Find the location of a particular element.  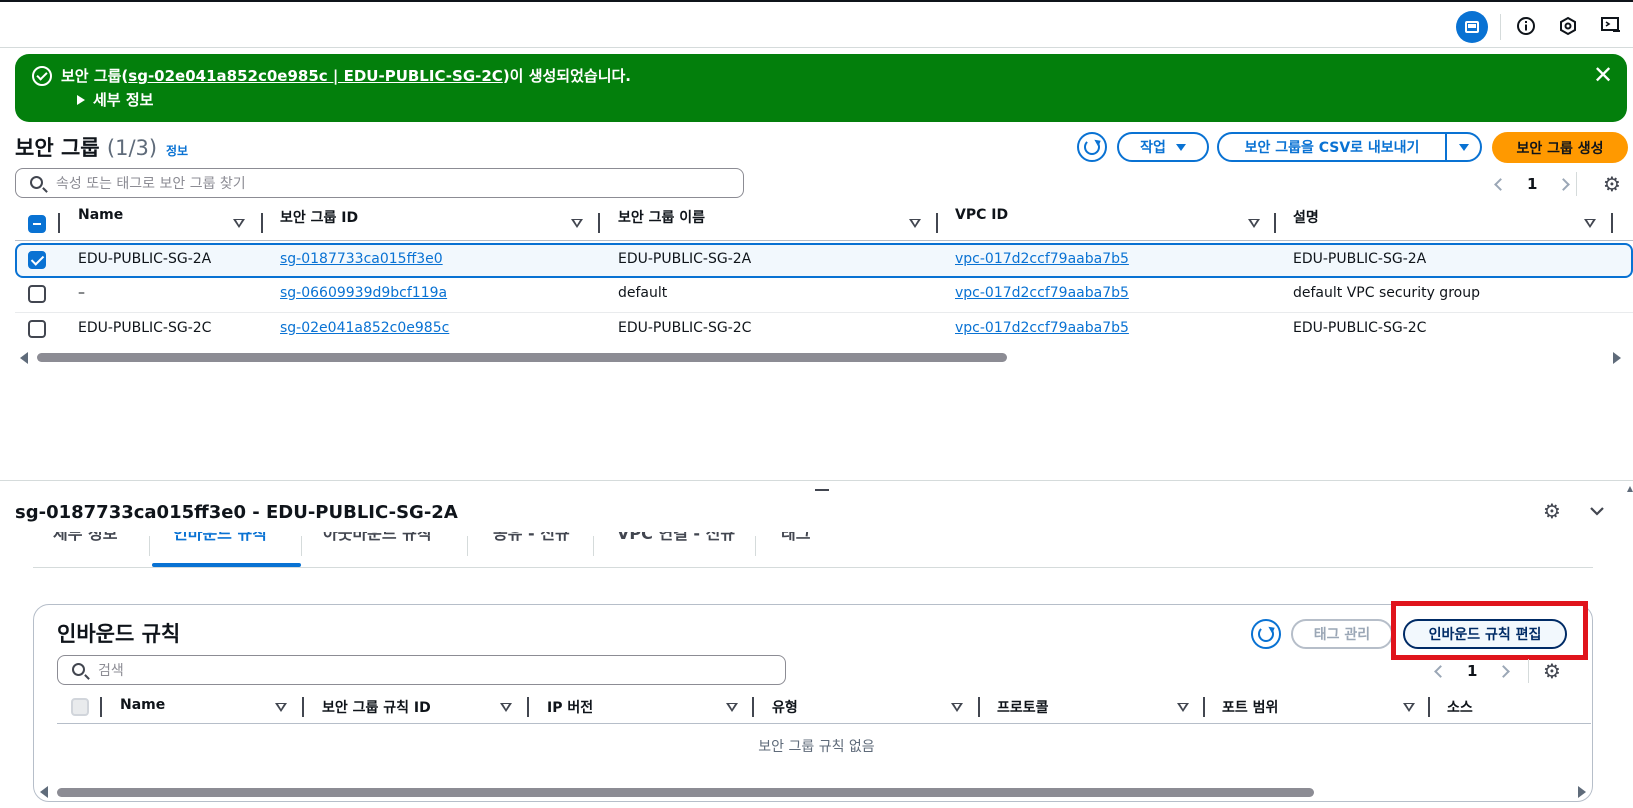

cloudshell-icon is located at coordinates (1611, 26).